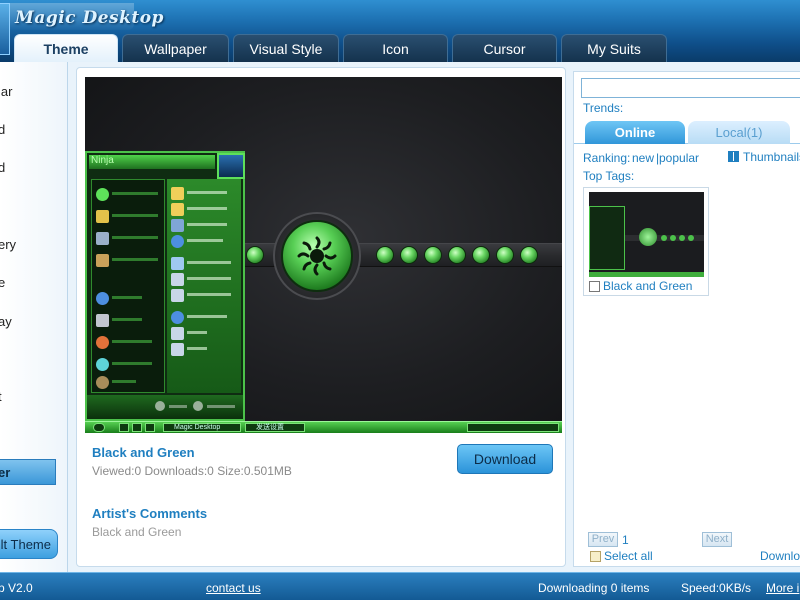 The height and width of the screenshot is (600, 800). Describe the element at coordinates (128, 286) in the screenshot. I see `preview-menu-left` at that location.